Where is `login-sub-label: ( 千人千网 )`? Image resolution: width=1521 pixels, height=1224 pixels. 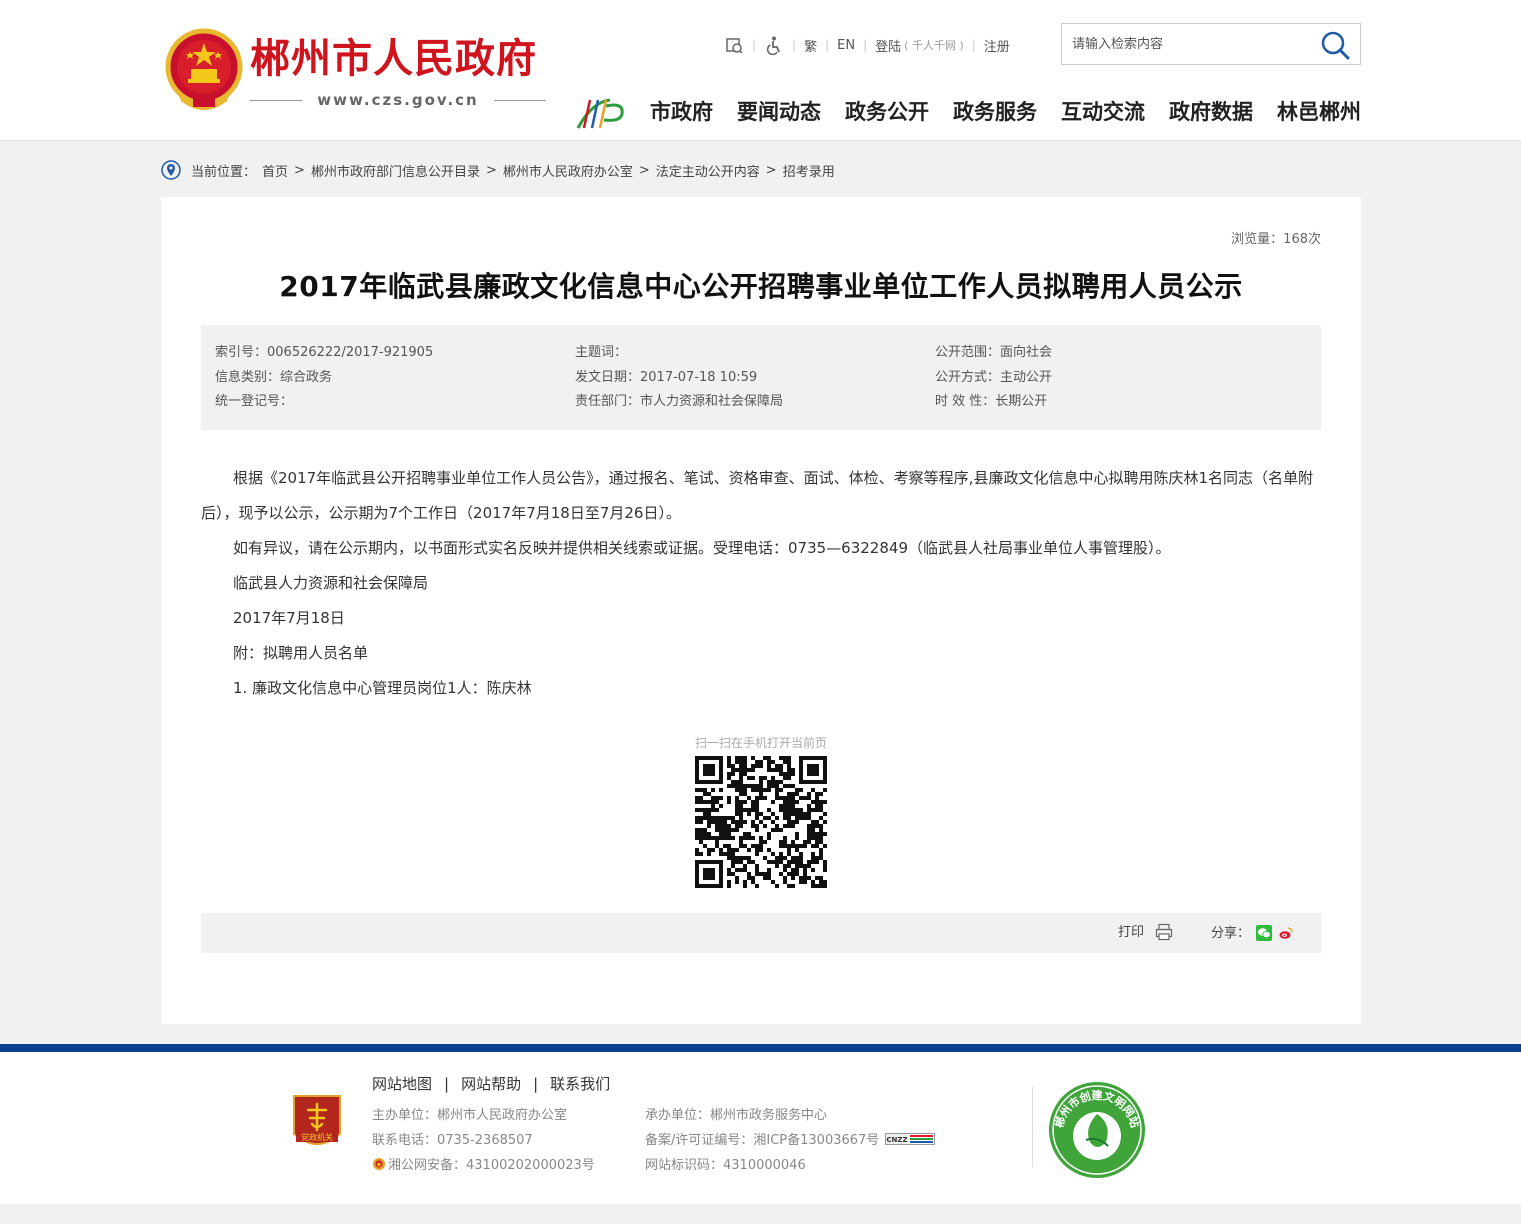
login-sub-label: ( 千人千网 ) is located at coordinates (934, 45).